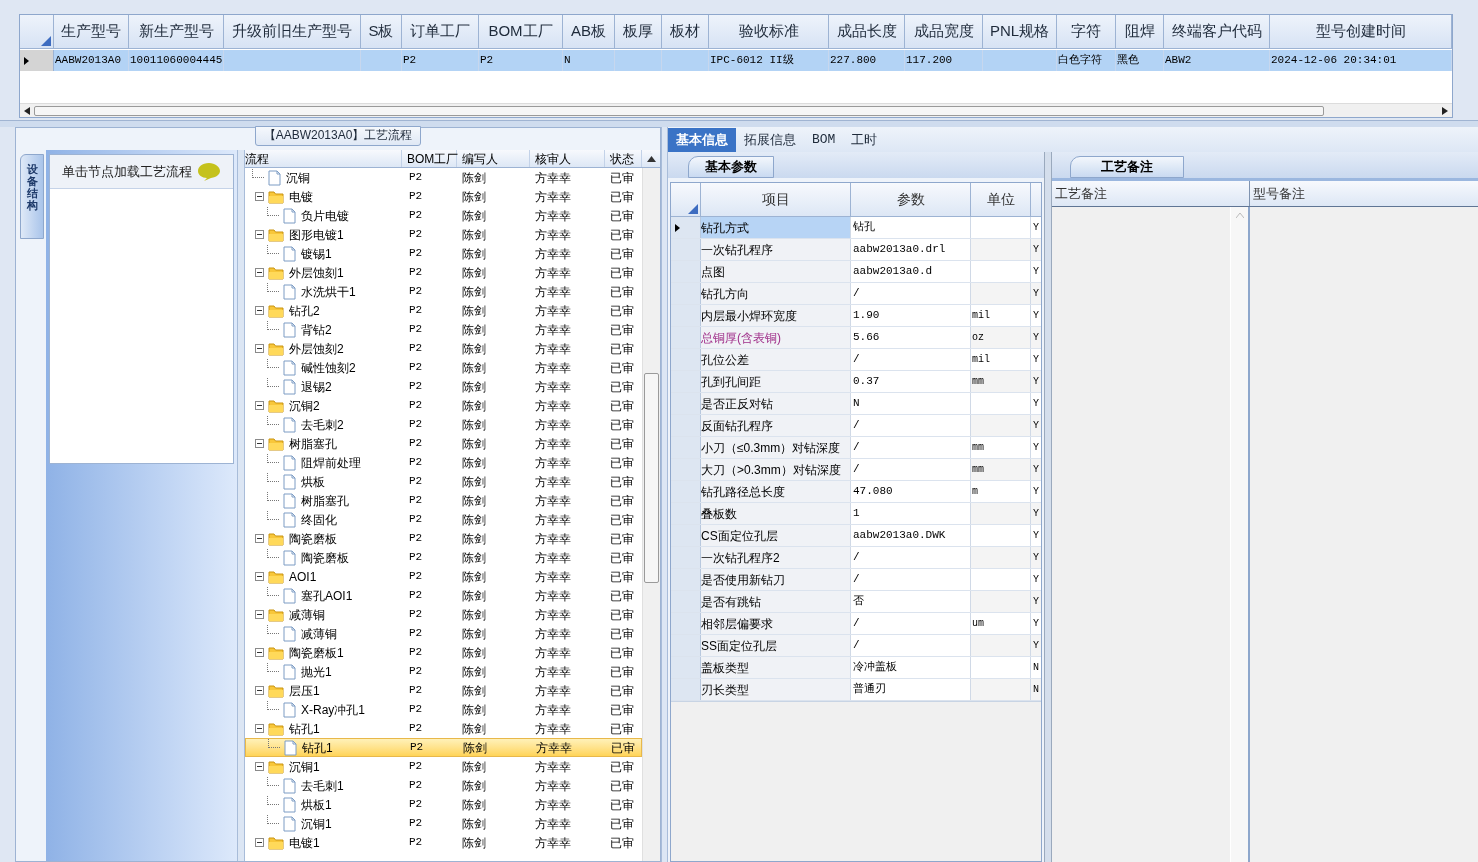  What do you see at coordinates (685, 31) in the screenshot?
I see `column-header: 板材` at bounding box center [685, 31].